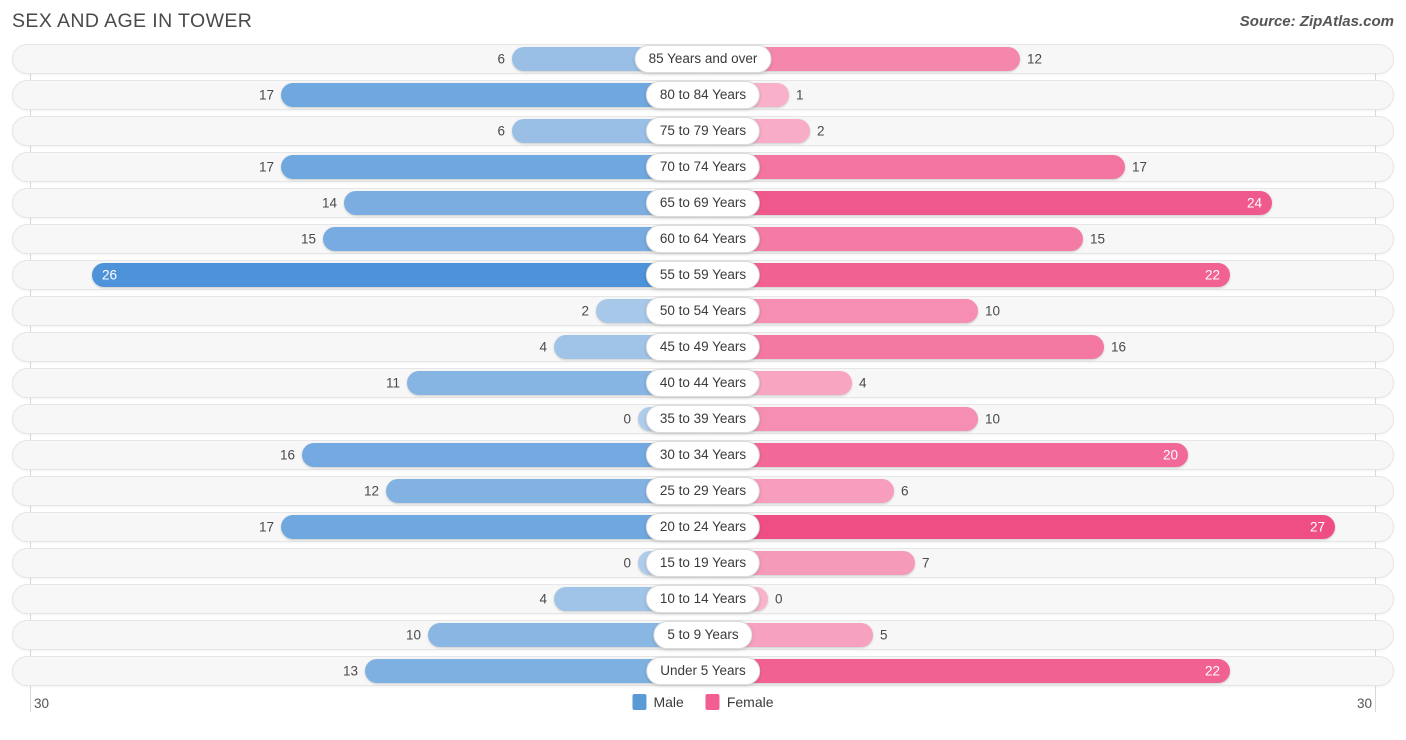 This screenshot has width=1406, height=740. Describe the element at coordinates (703, 455) in the screenshot. I see `age-group-label: 30 to 34 Years` at that location.